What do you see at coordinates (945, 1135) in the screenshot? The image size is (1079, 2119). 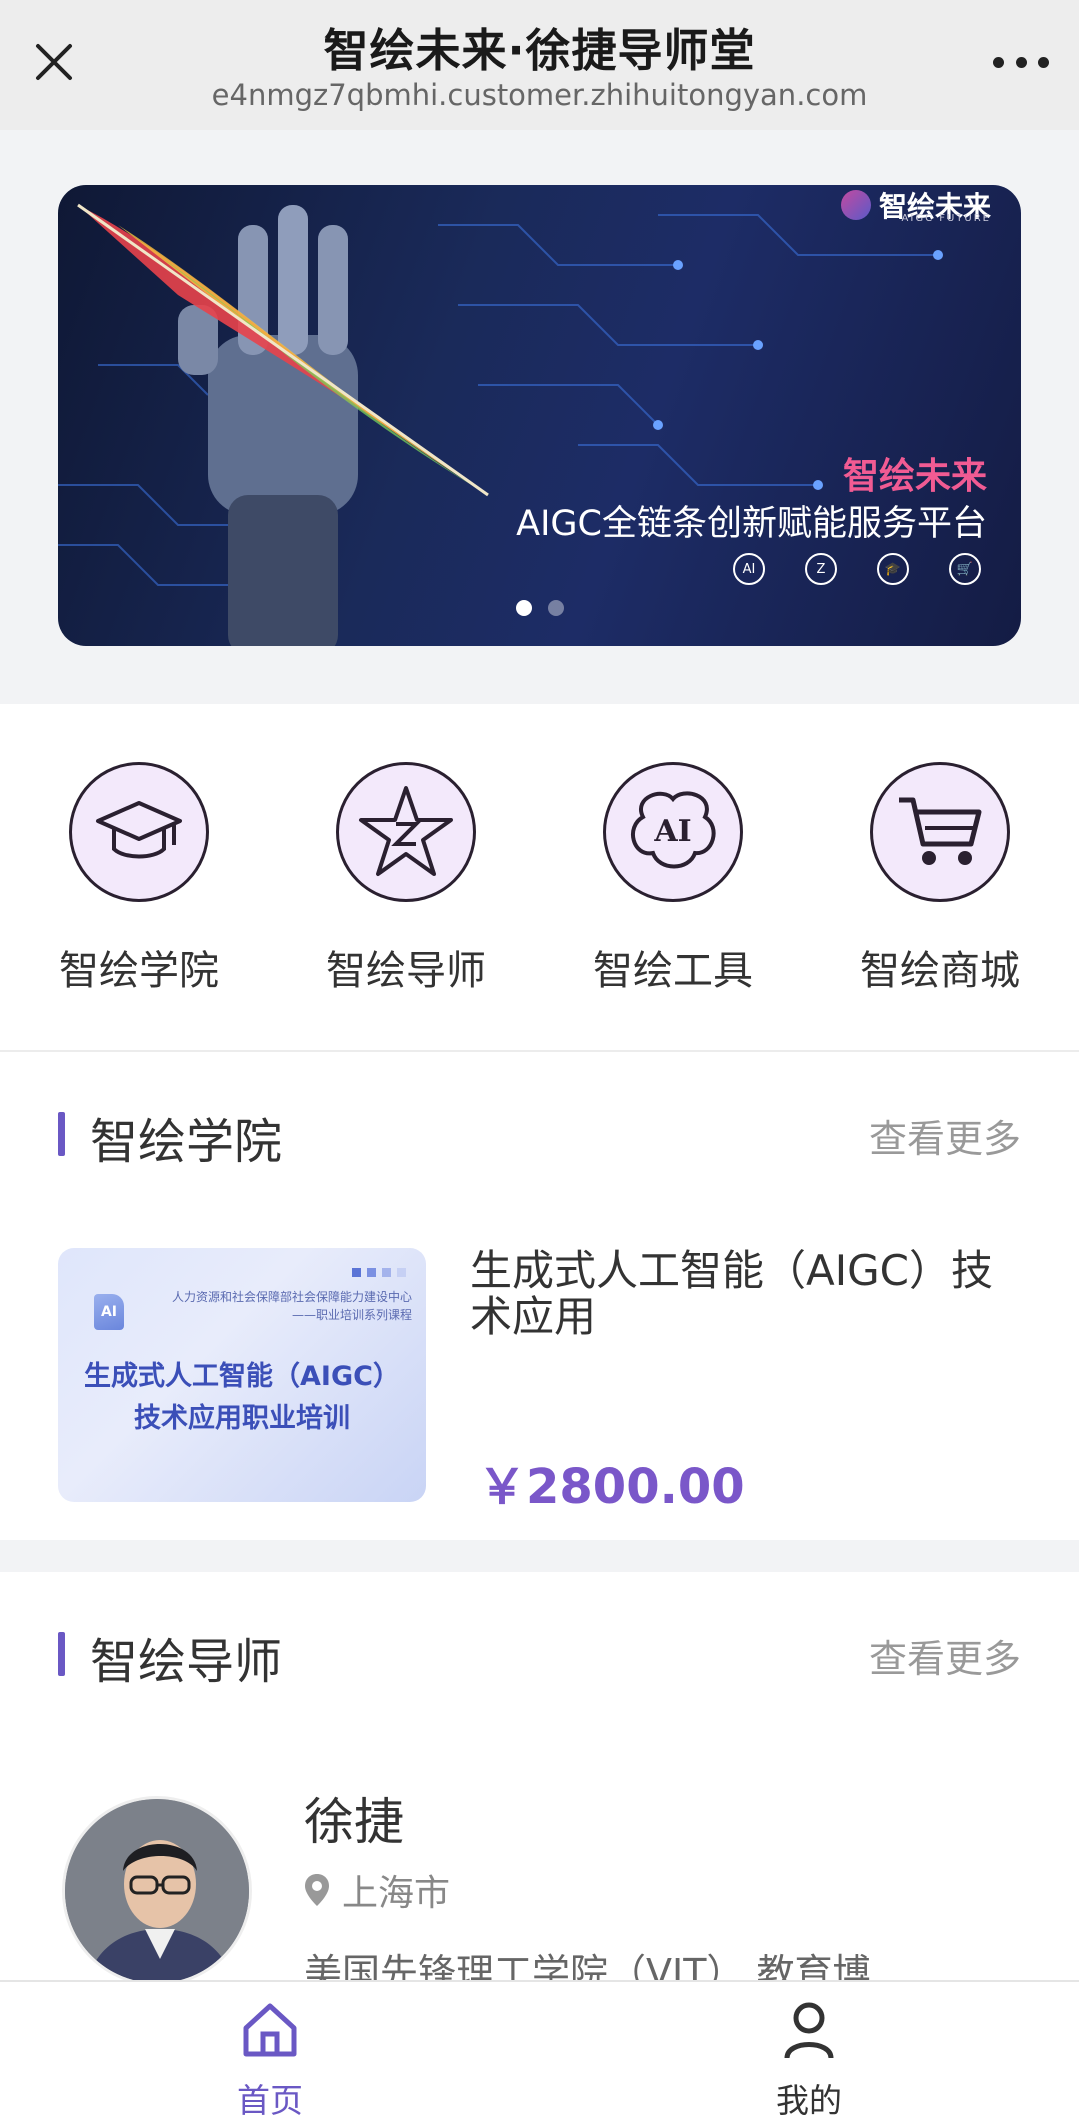 I see `academy-more-link: 查看更多` at bounding box center [945, 1135].